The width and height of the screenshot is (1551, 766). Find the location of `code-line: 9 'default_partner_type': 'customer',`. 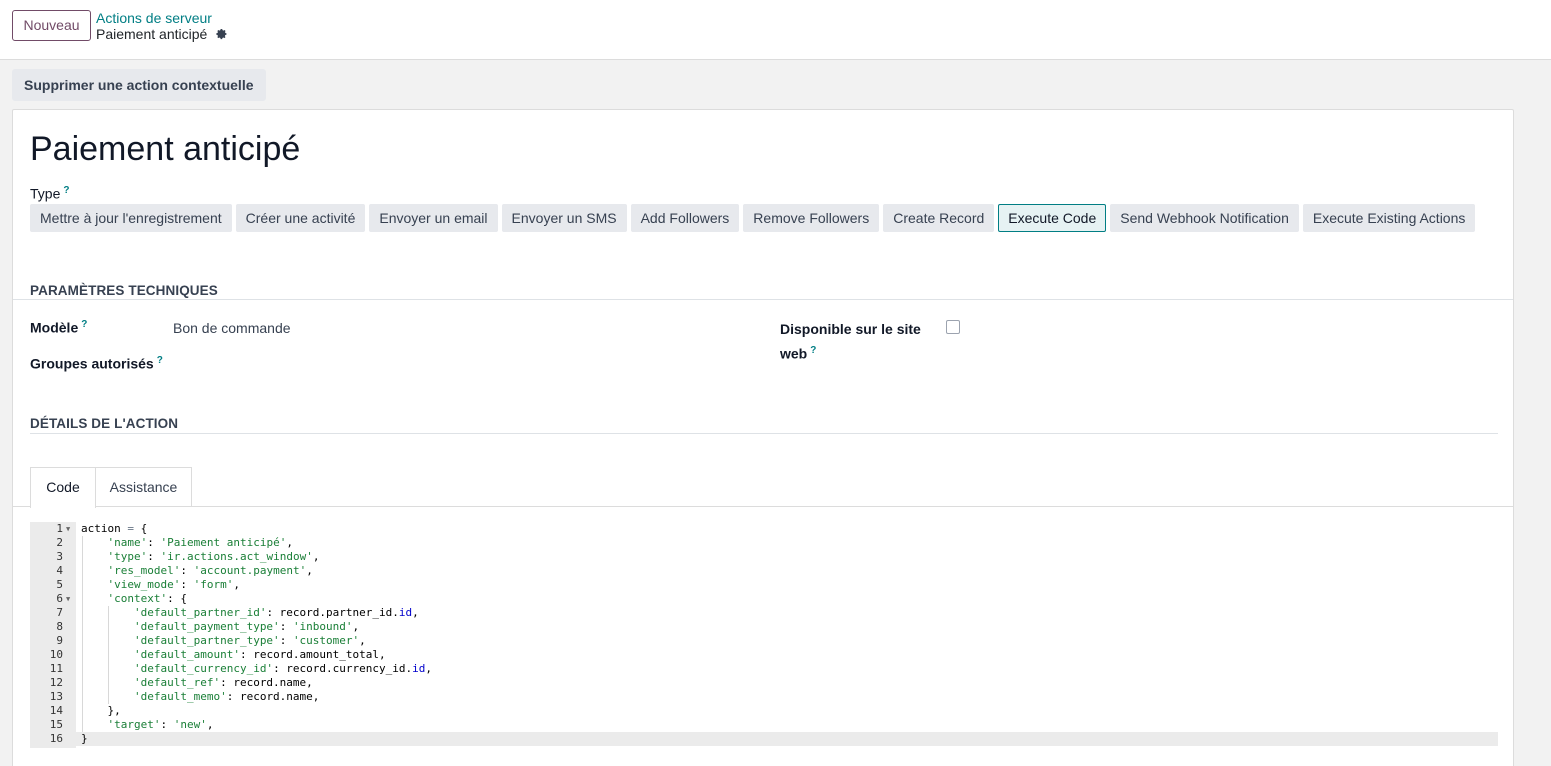

code-line: 9 'default_partner_type': 'customer', is located at coordinates (764, 641).